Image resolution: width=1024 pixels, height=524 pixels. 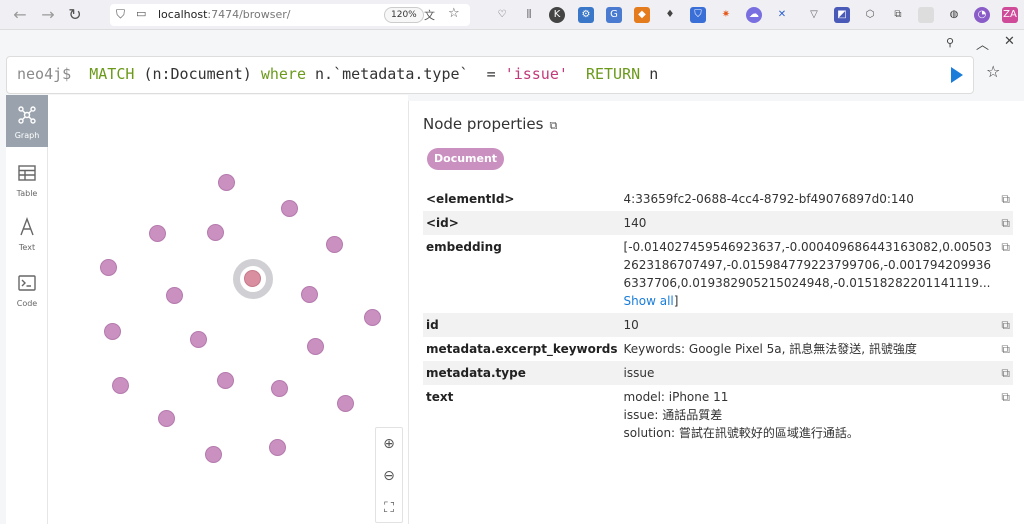 I want to click on view-tabs: Graph Table Text Code, so click(x=27, y=309).